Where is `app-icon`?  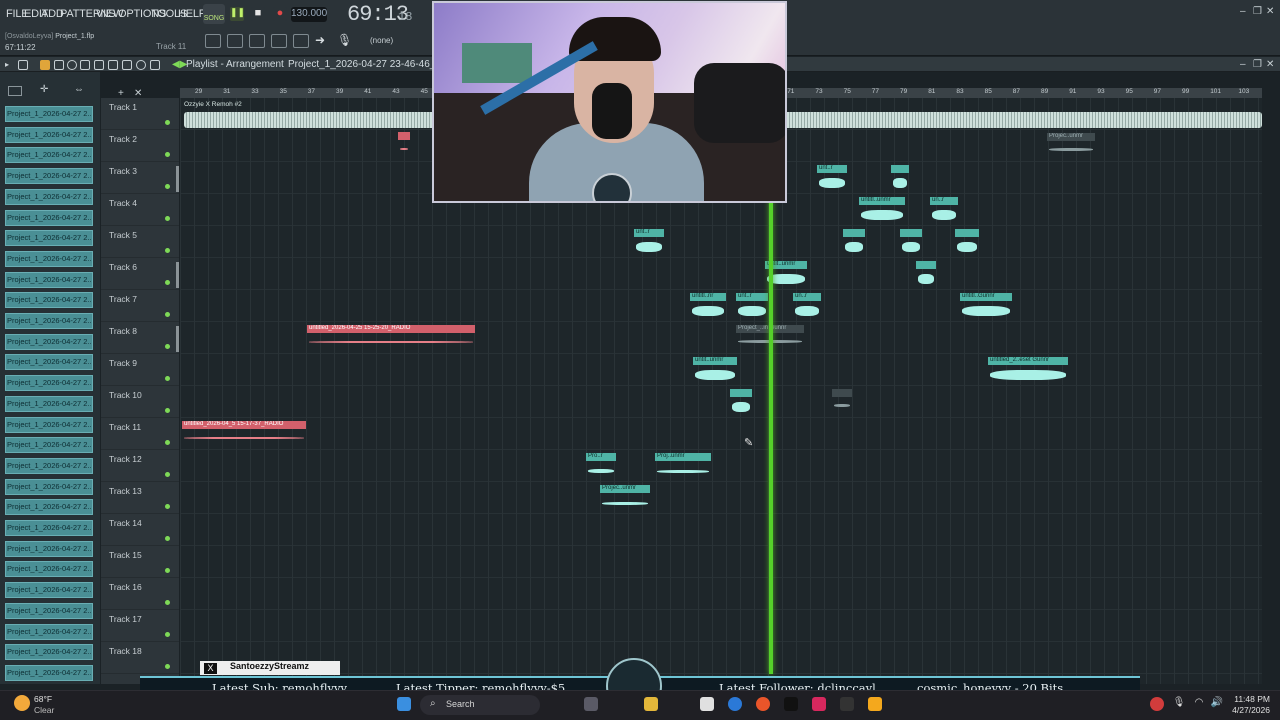
app-icon is located at coordinates (847, 704).